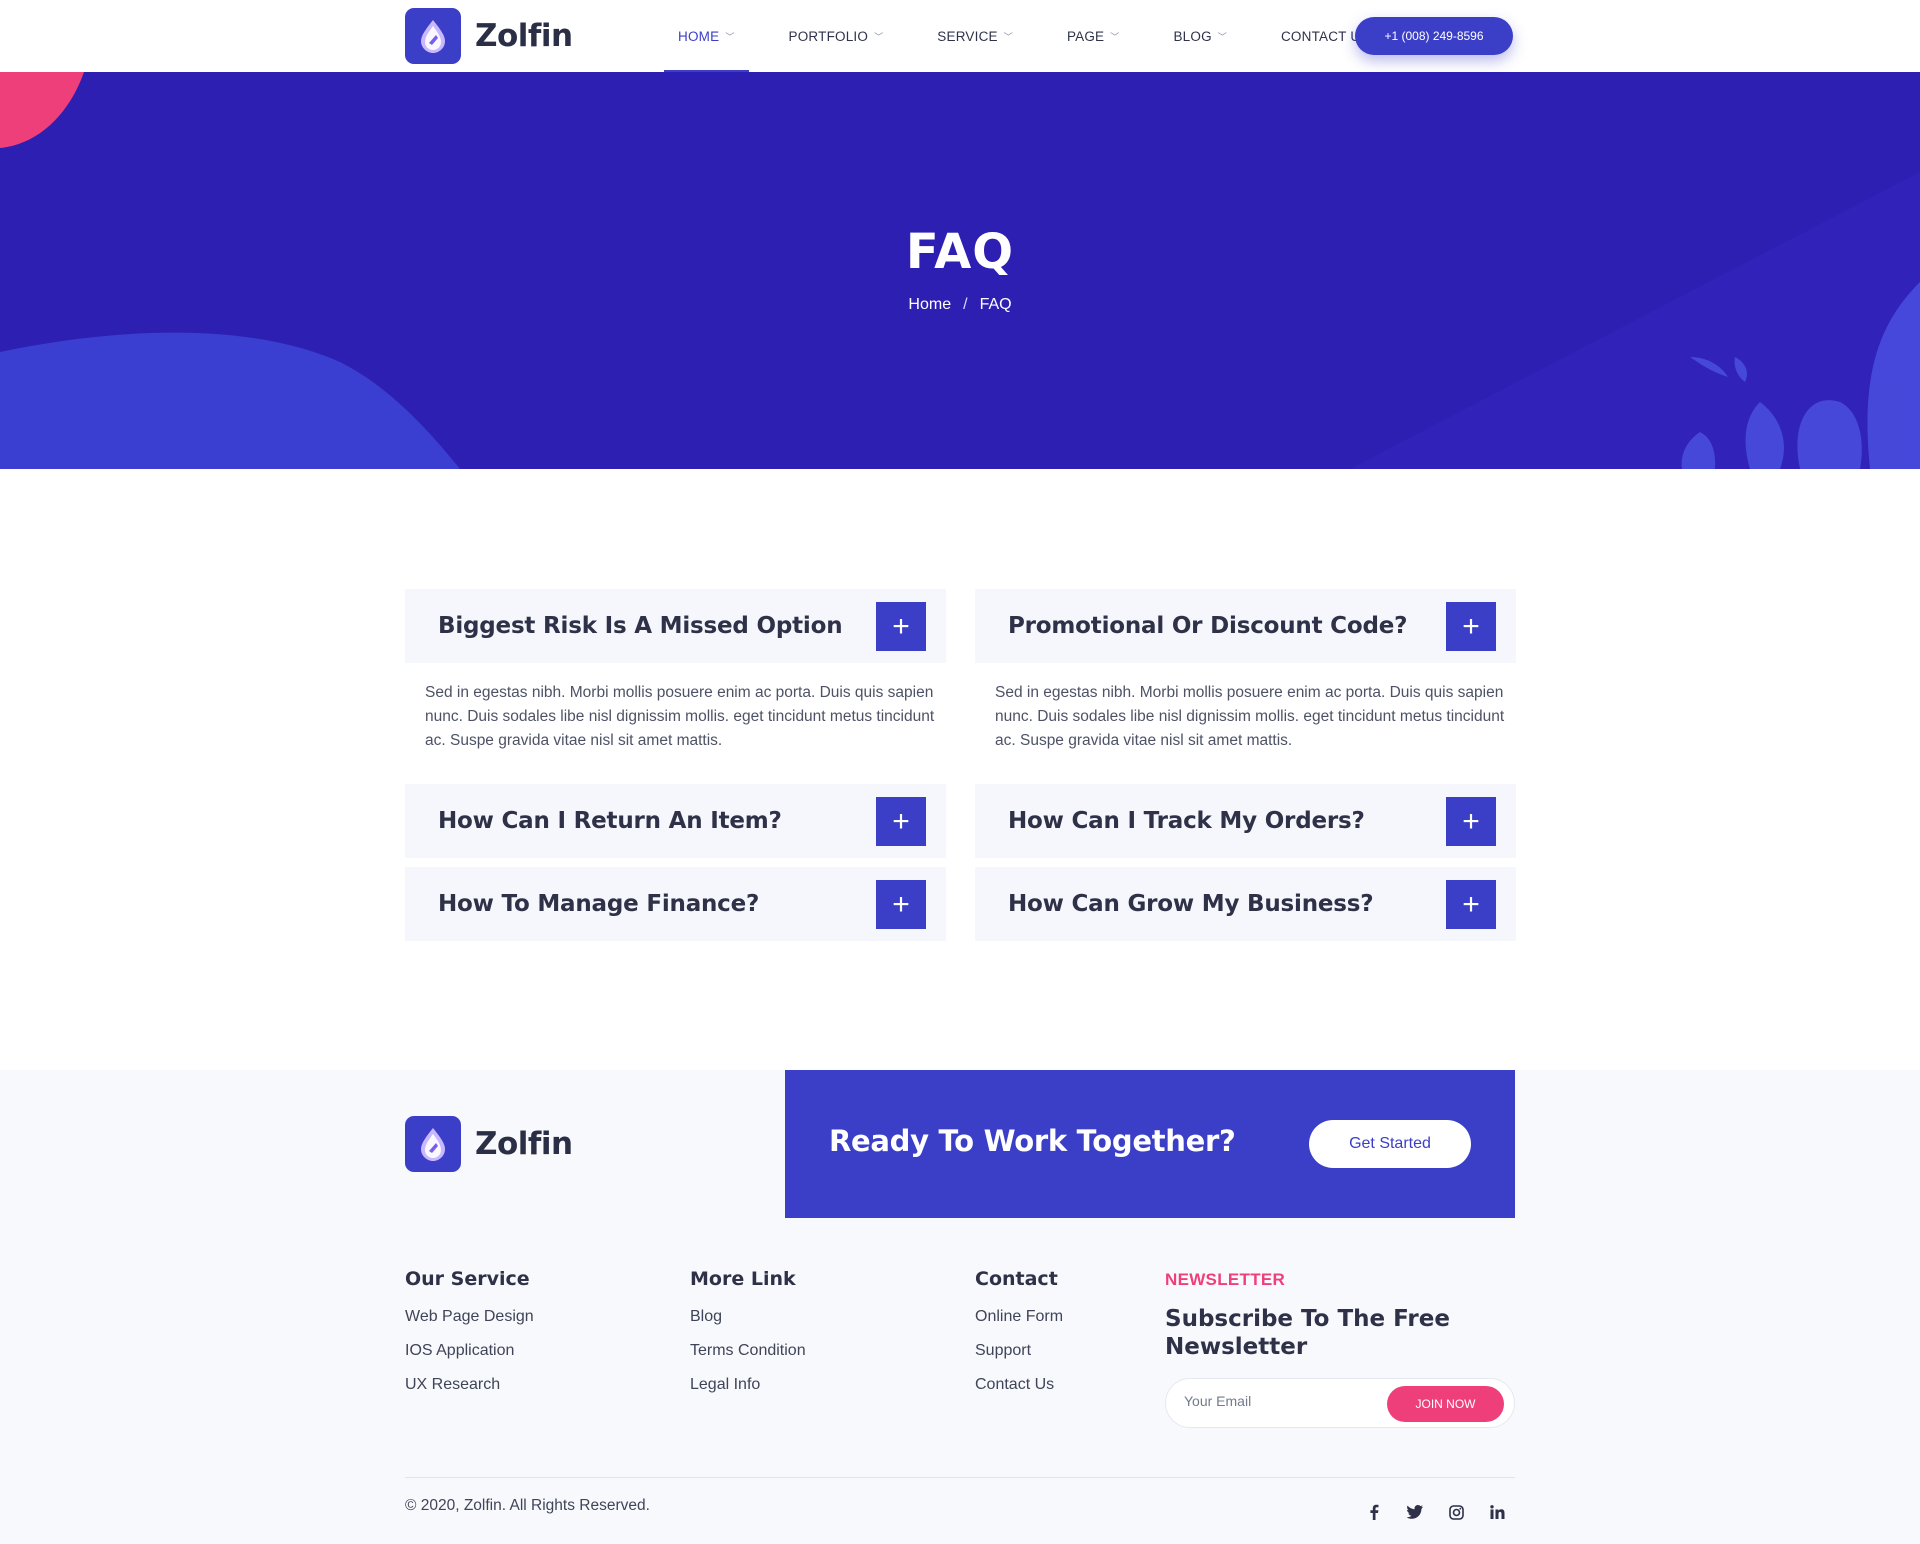 This screenshot has width=1920, height=1544. What do you see at coordinates (699, 36) in the screenshot?
I see `nav-label: HOME` at bounding box center [699, 36].